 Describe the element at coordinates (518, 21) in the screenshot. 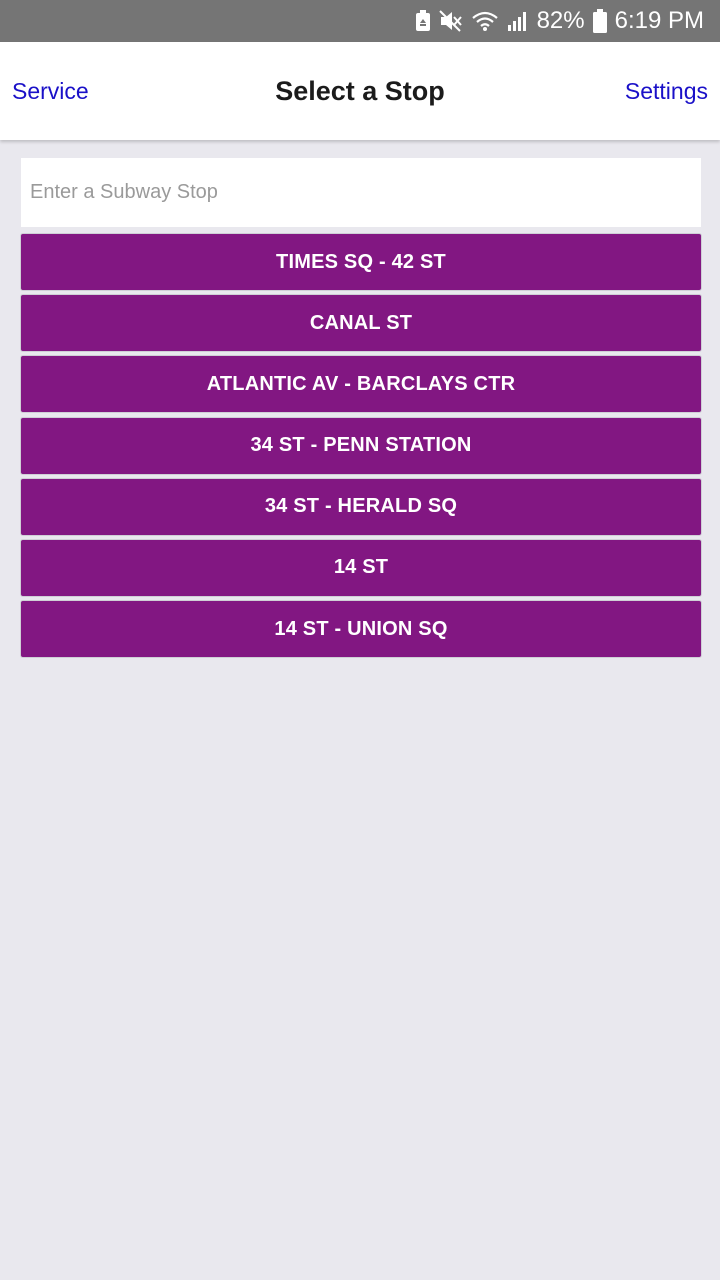

I see `signal-icon` at that location.